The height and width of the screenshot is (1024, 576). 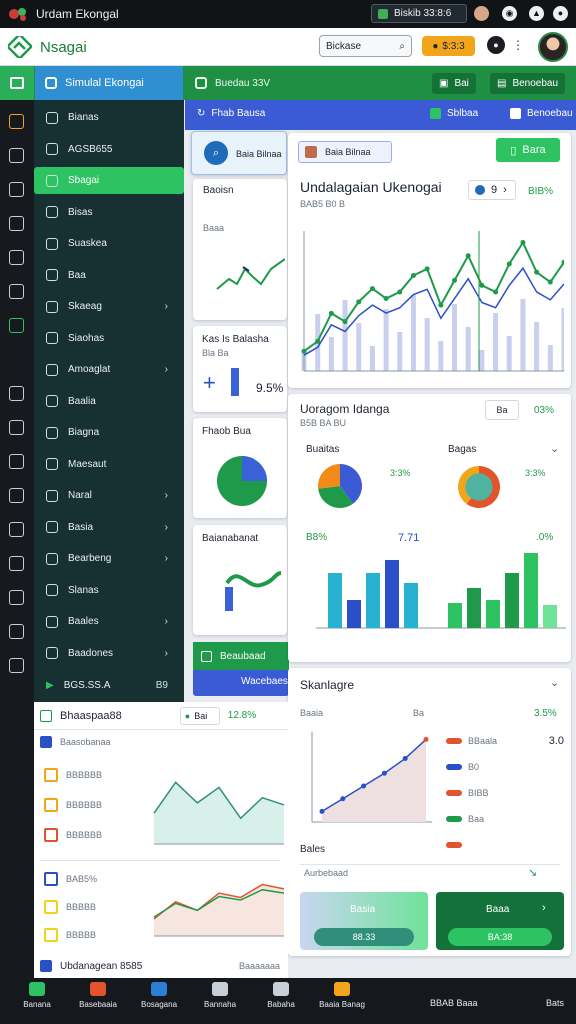 I want to click on right-action-tile: Baaa › BA:38, so click(x=500, y=921).